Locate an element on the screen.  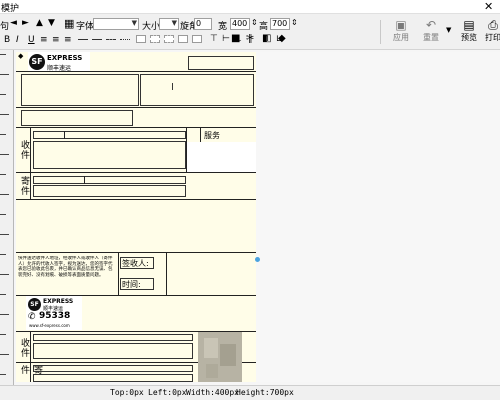
align-top-icon: ⊤ is located at coordinates (214, 39).